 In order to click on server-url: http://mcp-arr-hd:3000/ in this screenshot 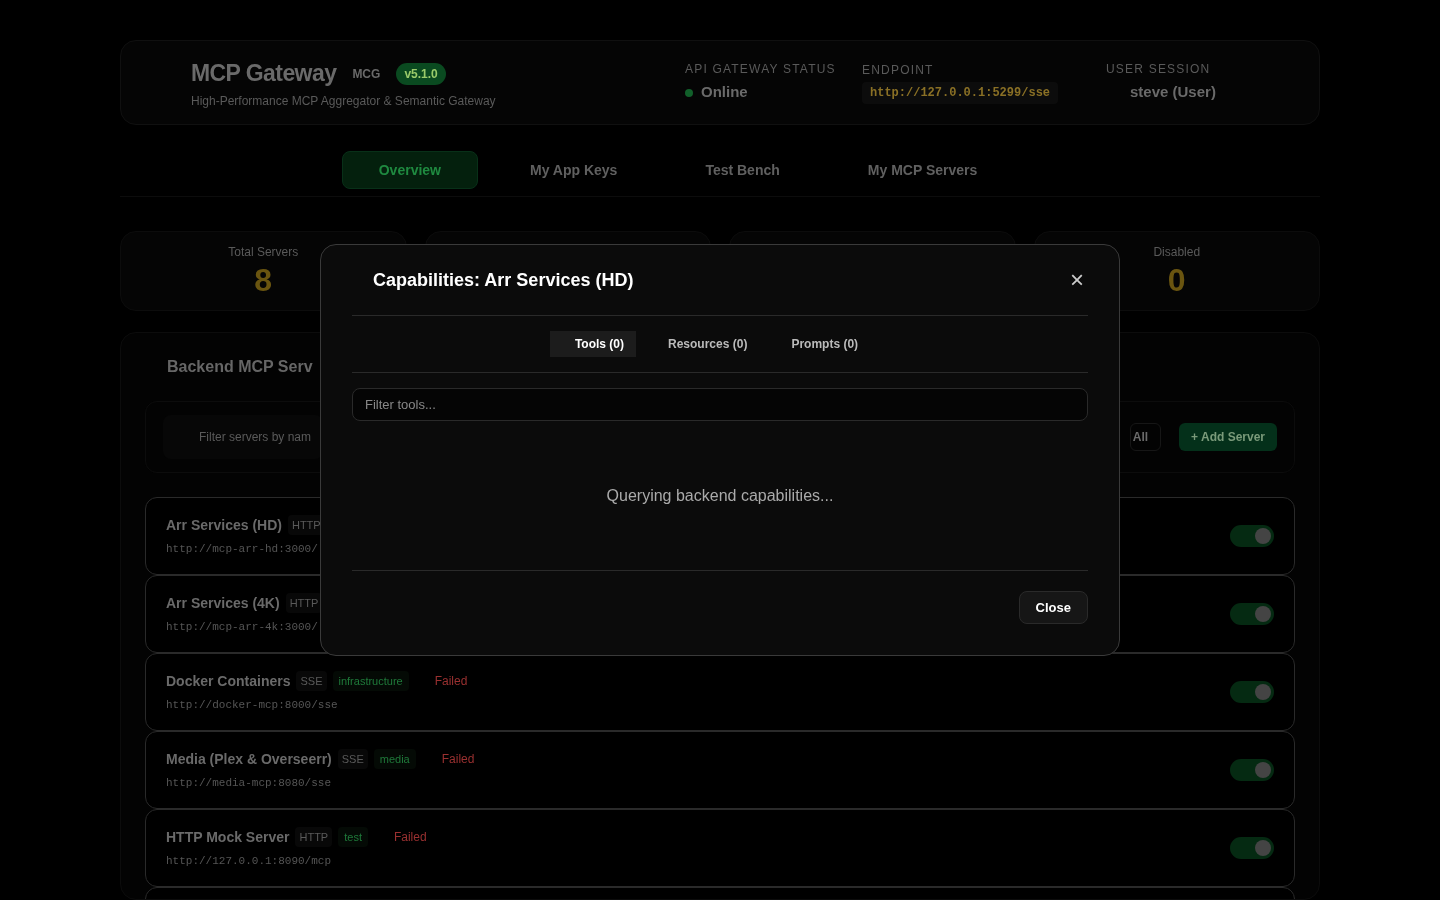, I will do `click(242, 549)`.